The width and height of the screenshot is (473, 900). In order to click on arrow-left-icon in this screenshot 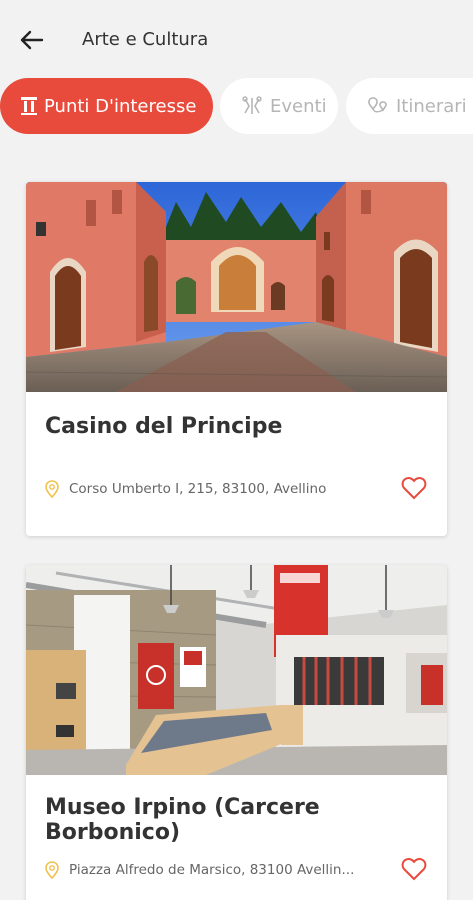, I will do `click(32, 40)`.